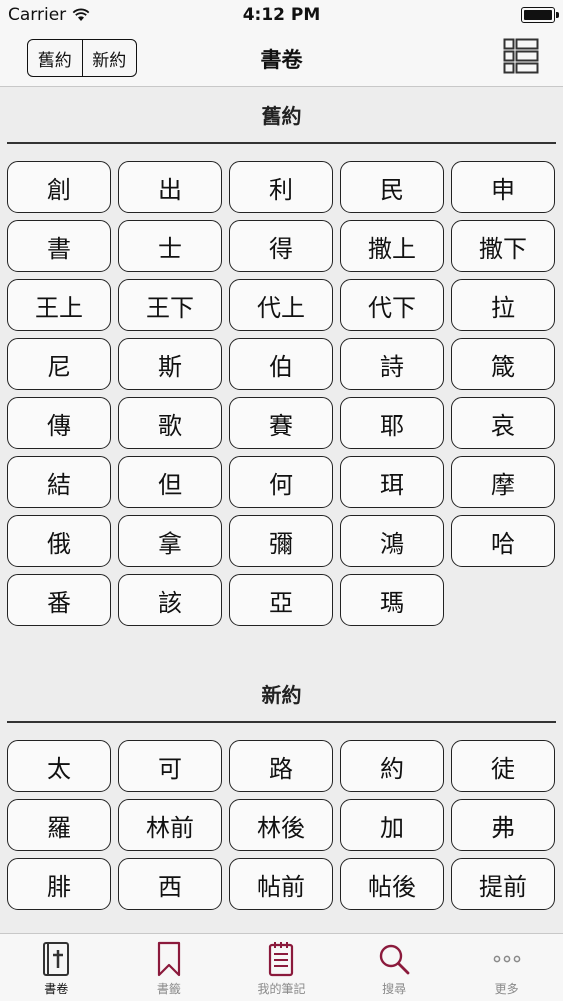 This screenshot has height=1001, width=563. I want to click on book-button: 番, so click(59, 600).